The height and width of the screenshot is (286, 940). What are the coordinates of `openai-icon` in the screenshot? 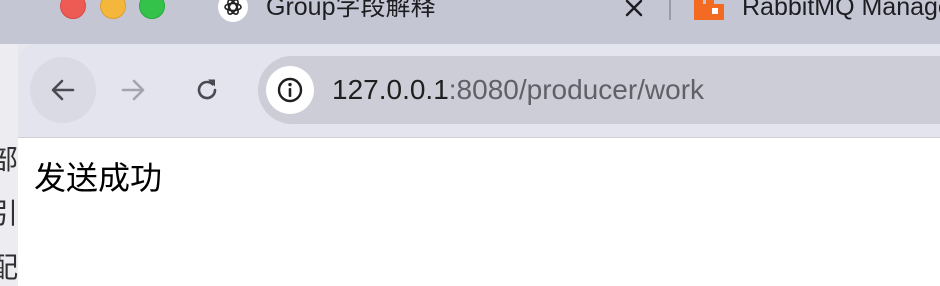 It's located at (233, 11).